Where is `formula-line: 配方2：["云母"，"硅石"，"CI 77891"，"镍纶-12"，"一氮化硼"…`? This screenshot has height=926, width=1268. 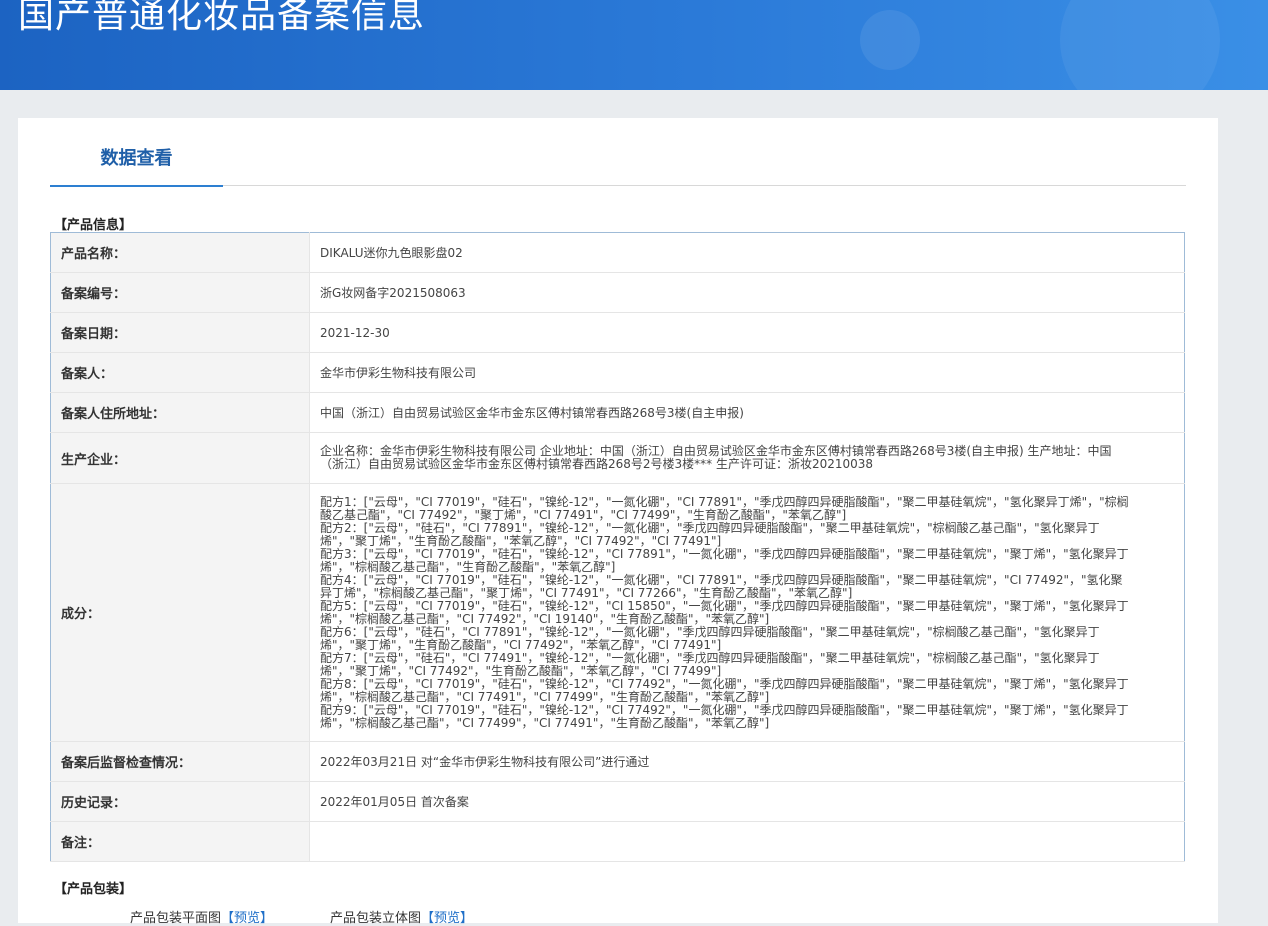 formula-line: 配方2：["云母"，"硅石"，"CI 77891"，"镍纶-12"，"一氮化硼"… is located at coordinates (710, 534).